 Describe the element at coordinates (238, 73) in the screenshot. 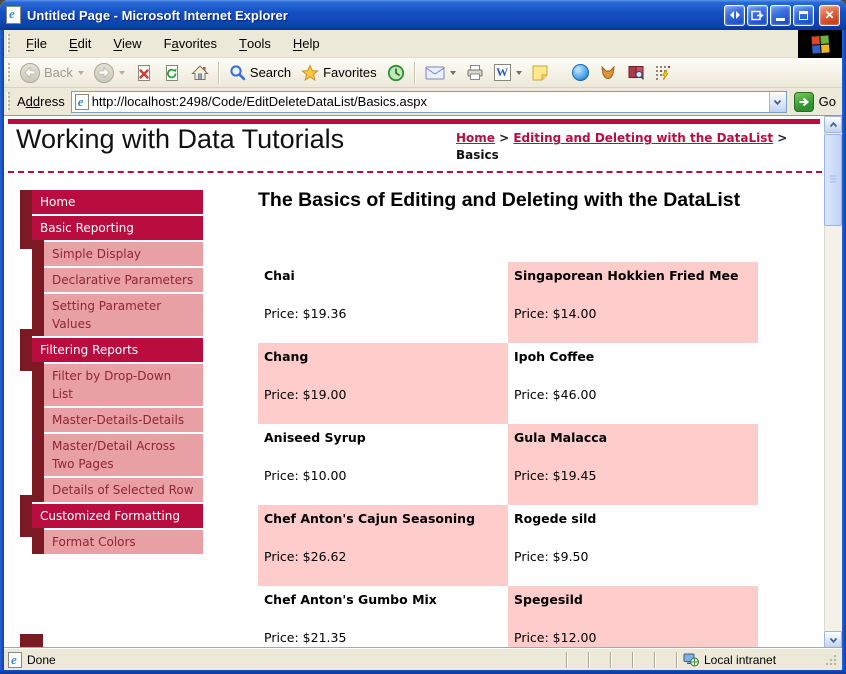

I see `search-icon` at that location.